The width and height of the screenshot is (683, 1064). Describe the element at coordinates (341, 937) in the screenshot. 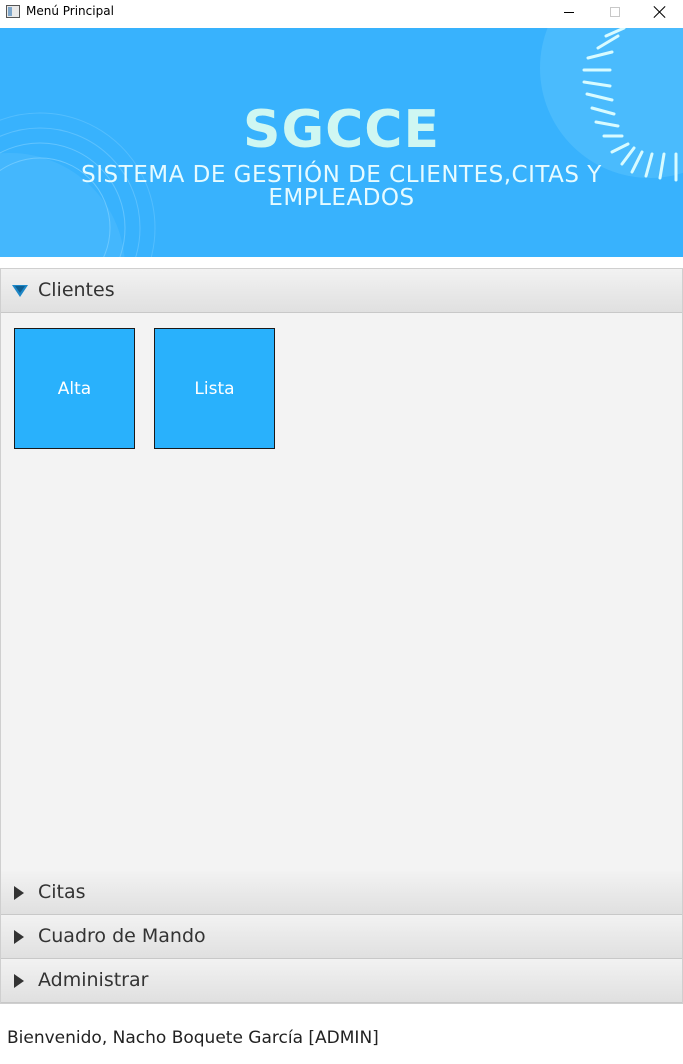

I see `pane-header-cuadro-de-mando: Cuadro de Mando` at that location.